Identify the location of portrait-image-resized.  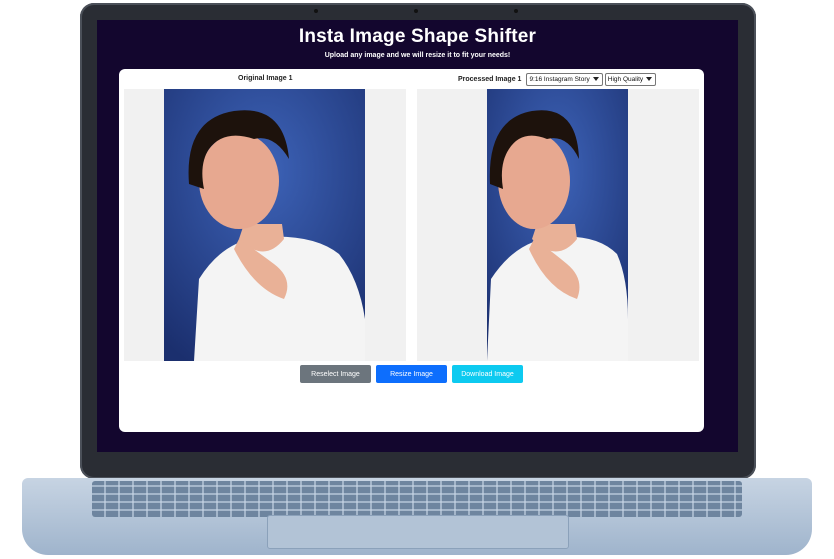
(557, 225).